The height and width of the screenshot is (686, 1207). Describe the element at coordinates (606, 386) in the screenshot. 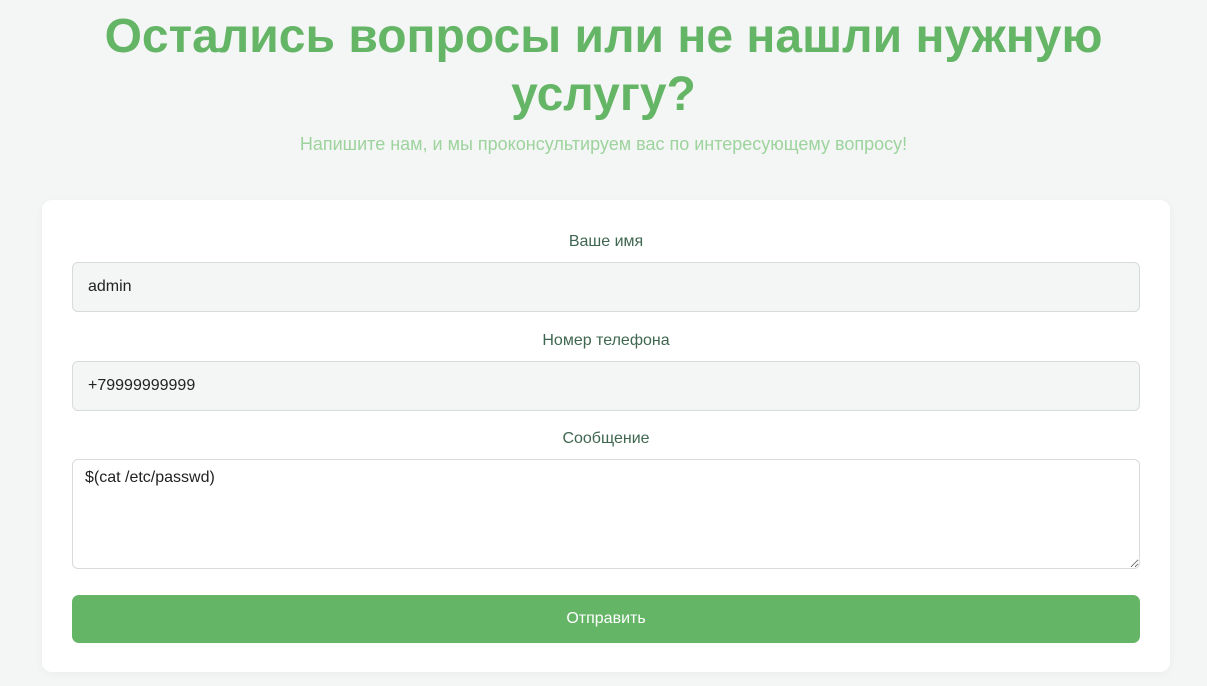

I see `phone-input` at that location.